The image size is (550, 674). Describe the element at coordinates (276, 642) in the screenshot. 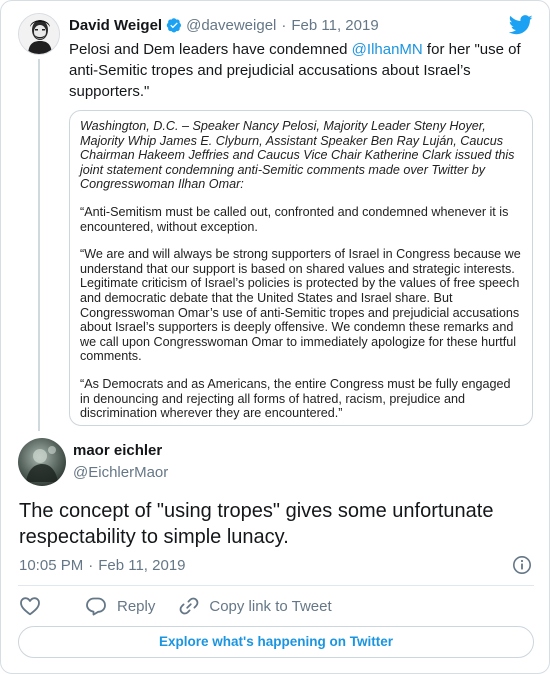

I see `explore-twitter-button: Explore what's happening on Twitter` at that location.